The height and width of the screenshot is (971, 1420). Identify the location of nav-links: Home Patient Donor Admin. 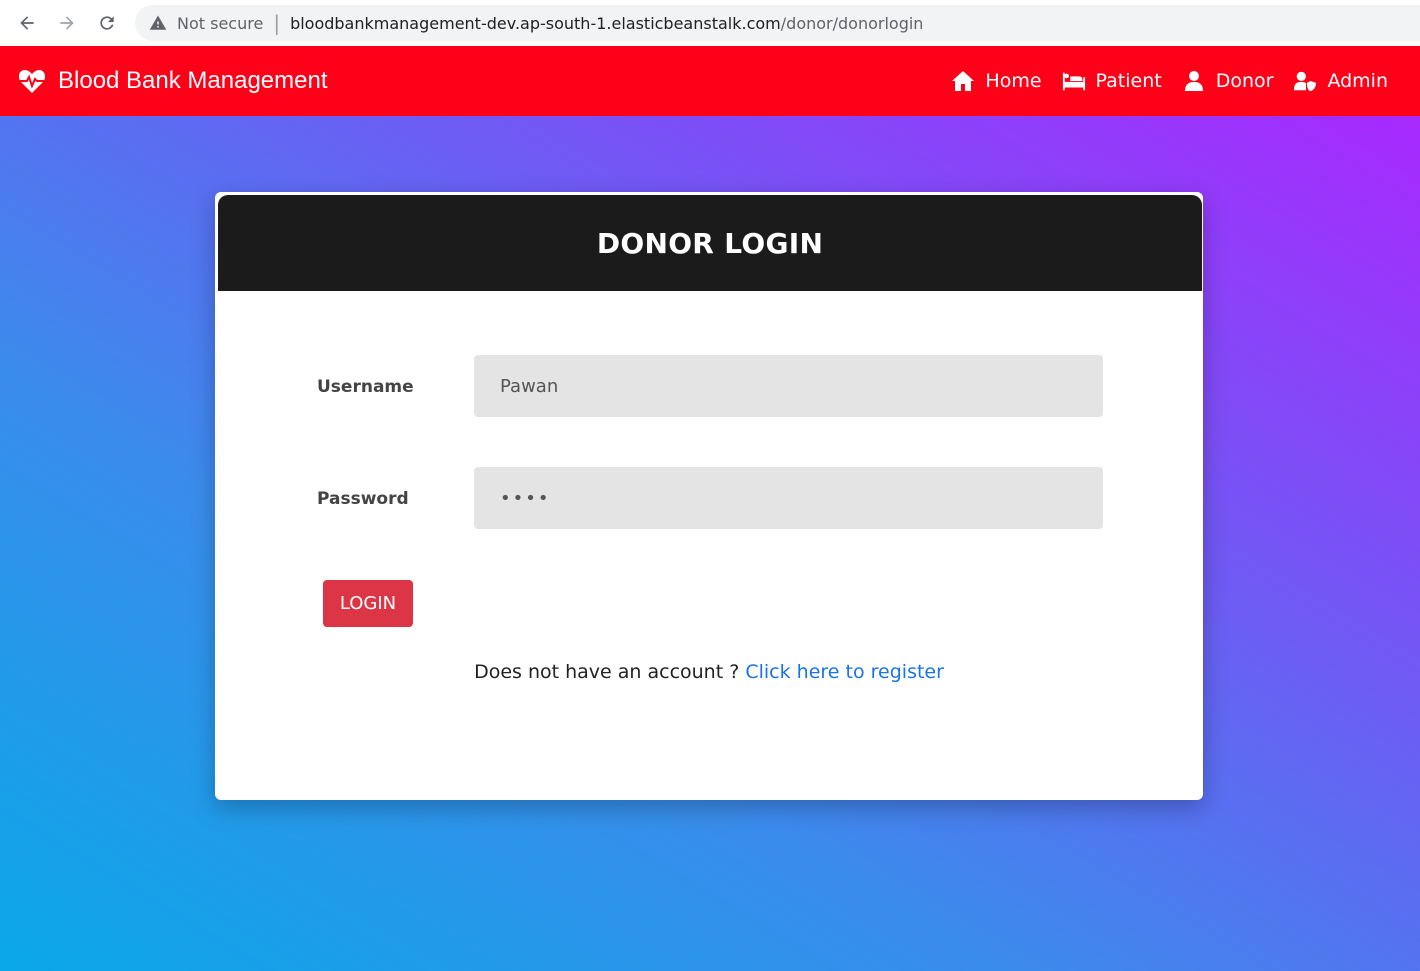
(1169, 81).